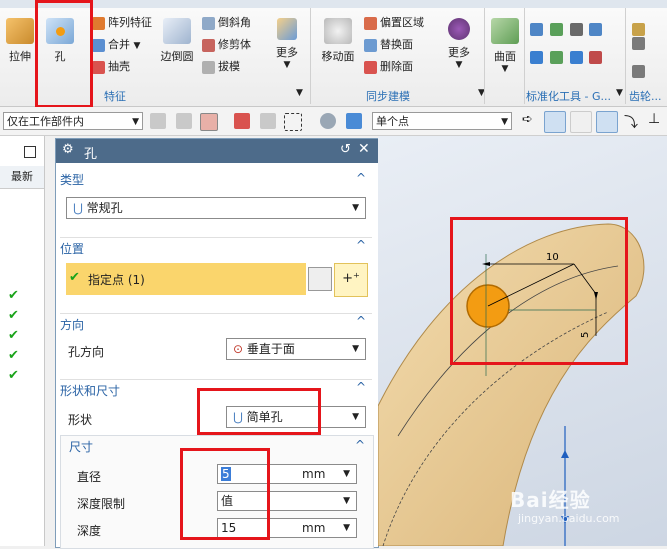 Image resolution: width=667 pixels, height=549 pixels. I want to click on snap-endpoint-icon, so click(555, 122).